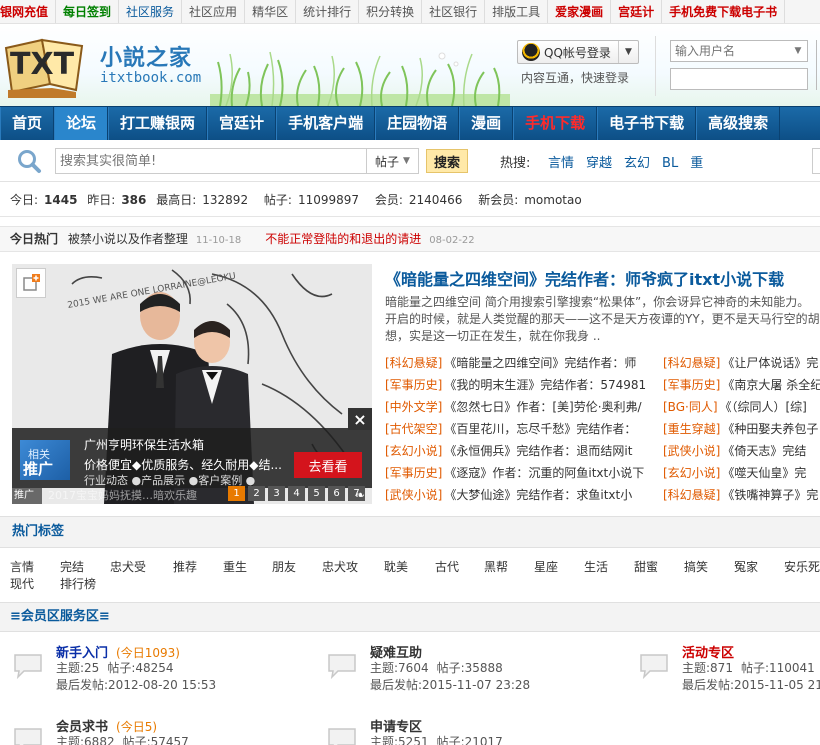 The image size is (820, 745). Describe the element at coordinates (391, 11) in the screenshot. I see `top-link: 积分转换` at that location.